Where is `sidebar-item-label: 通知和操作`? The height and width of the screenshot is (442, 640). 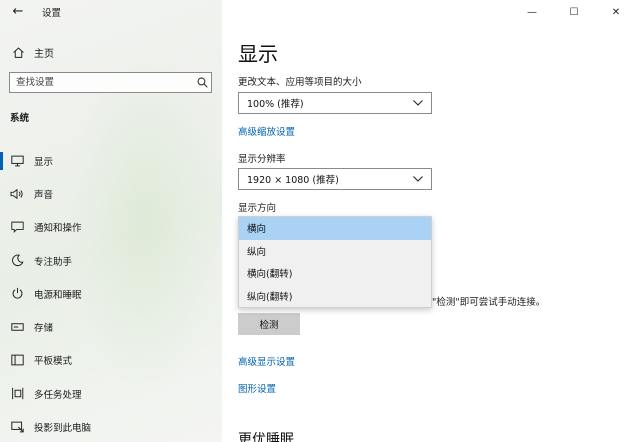
sidebar-item-label: 通知和操作 is located at coordinates (58, 229).